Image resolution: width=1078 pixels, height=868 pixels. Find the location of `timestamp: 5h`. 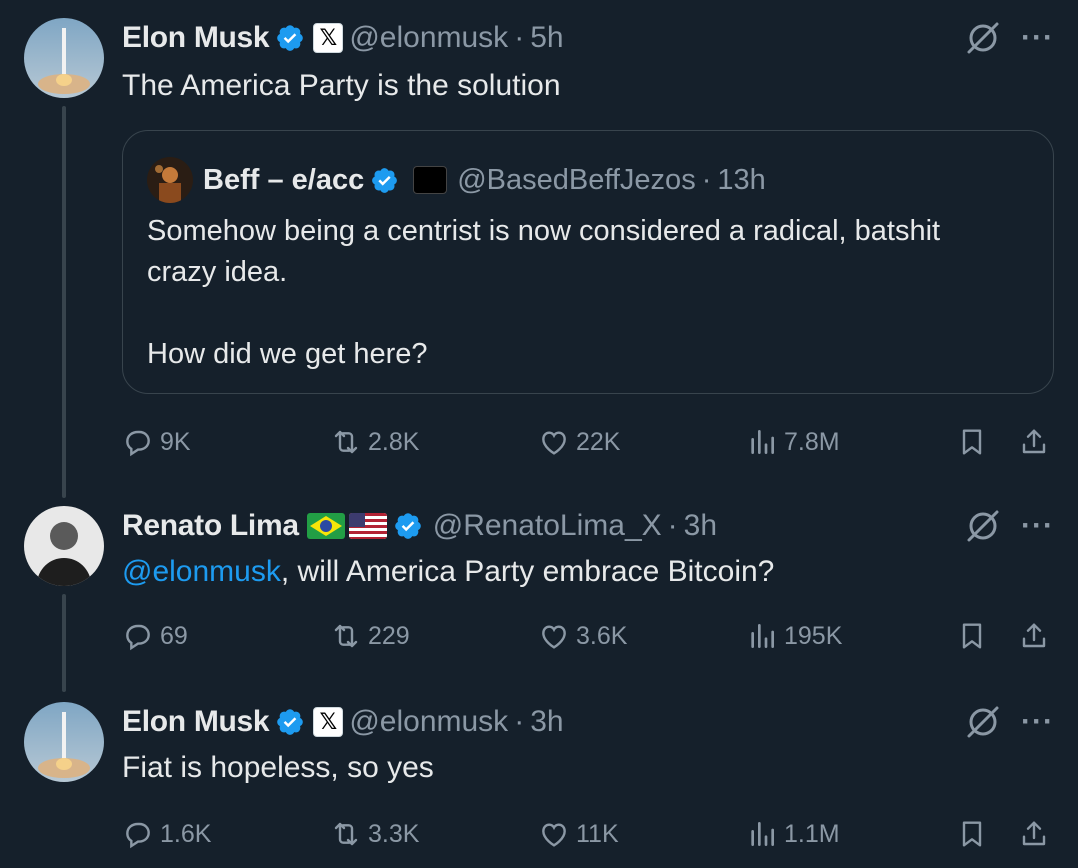

timestamp: 5h is located at coordinates (546, 38).